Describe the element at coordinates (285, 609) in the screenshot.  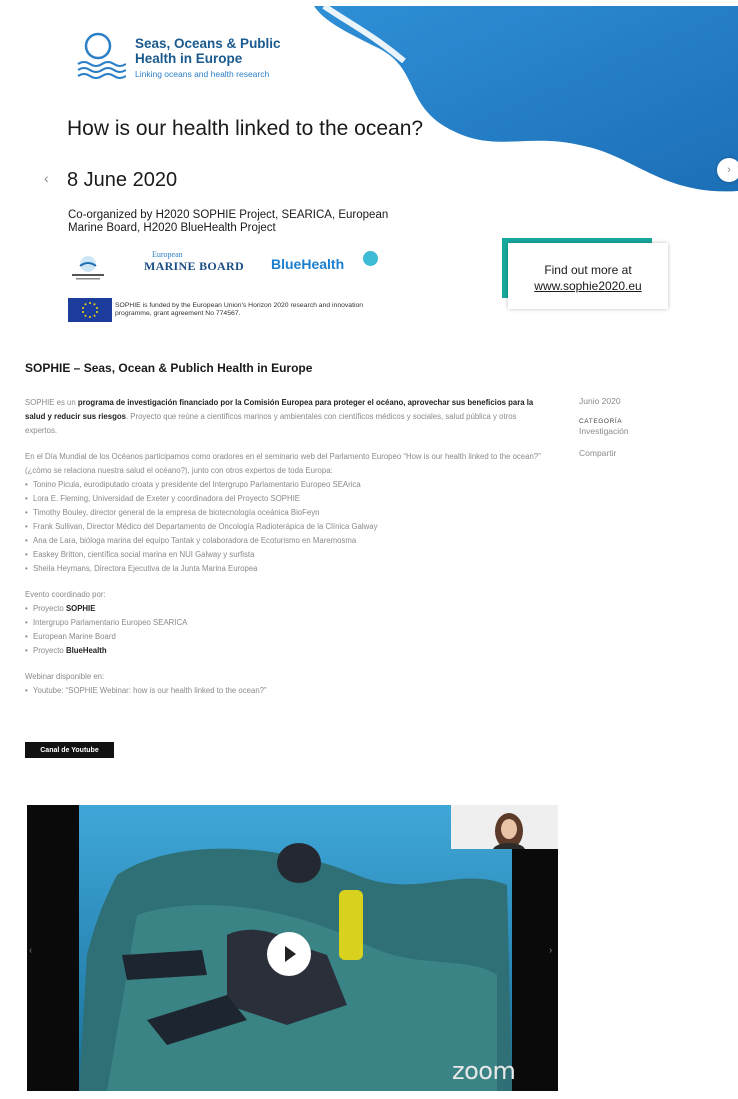
I see `list-item: Proyecto SOPHIE` at that location.